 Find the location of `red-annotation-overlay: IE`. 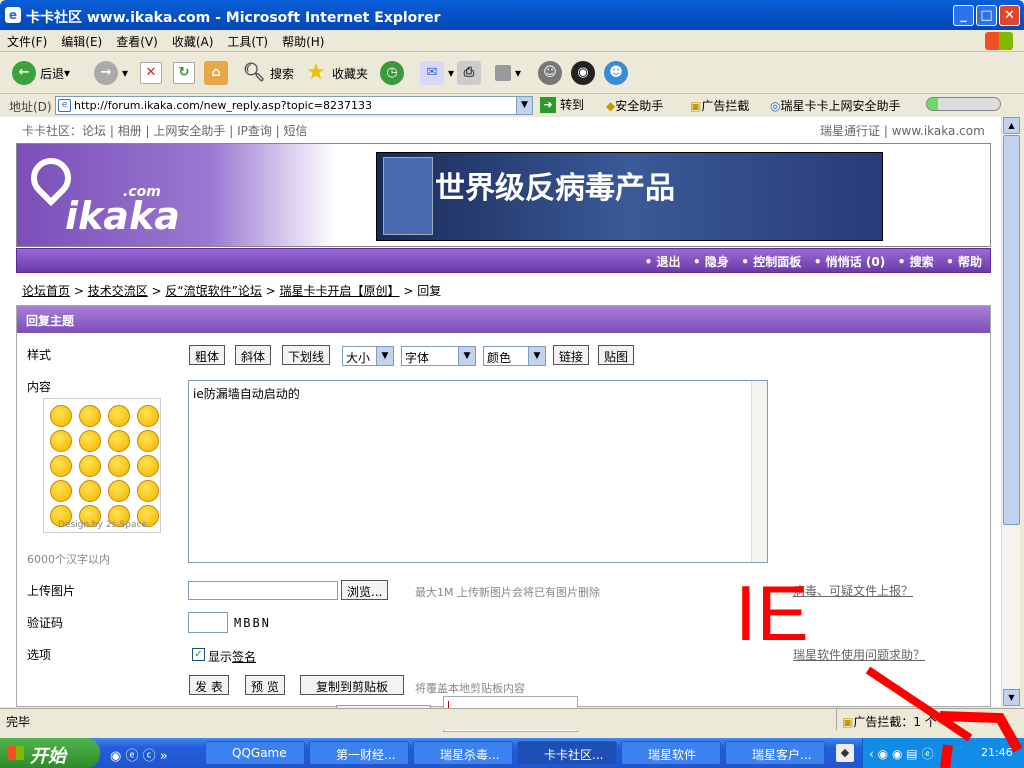

red-annotation-overlay: IE is located at coordinates (879, 668).